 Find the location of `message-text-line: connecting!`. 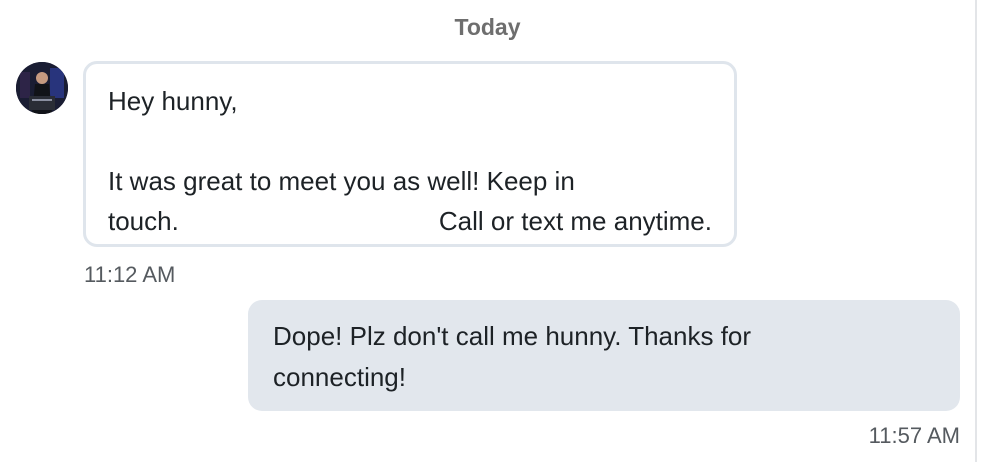

message-text-line: connecting! is located at coordinates (339, 377).